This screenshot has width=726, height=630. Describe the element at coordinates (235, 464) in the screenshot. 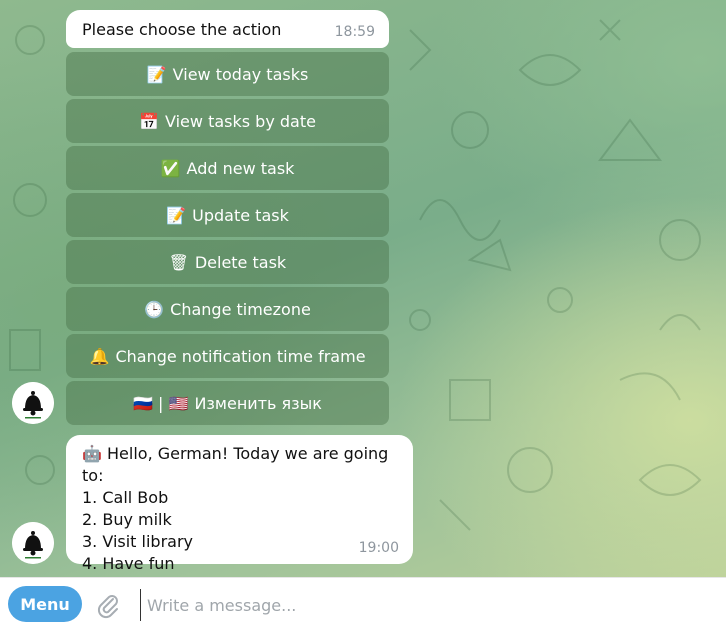

I see `greeting-text: Hello, German! Today we are going to:` at that location.